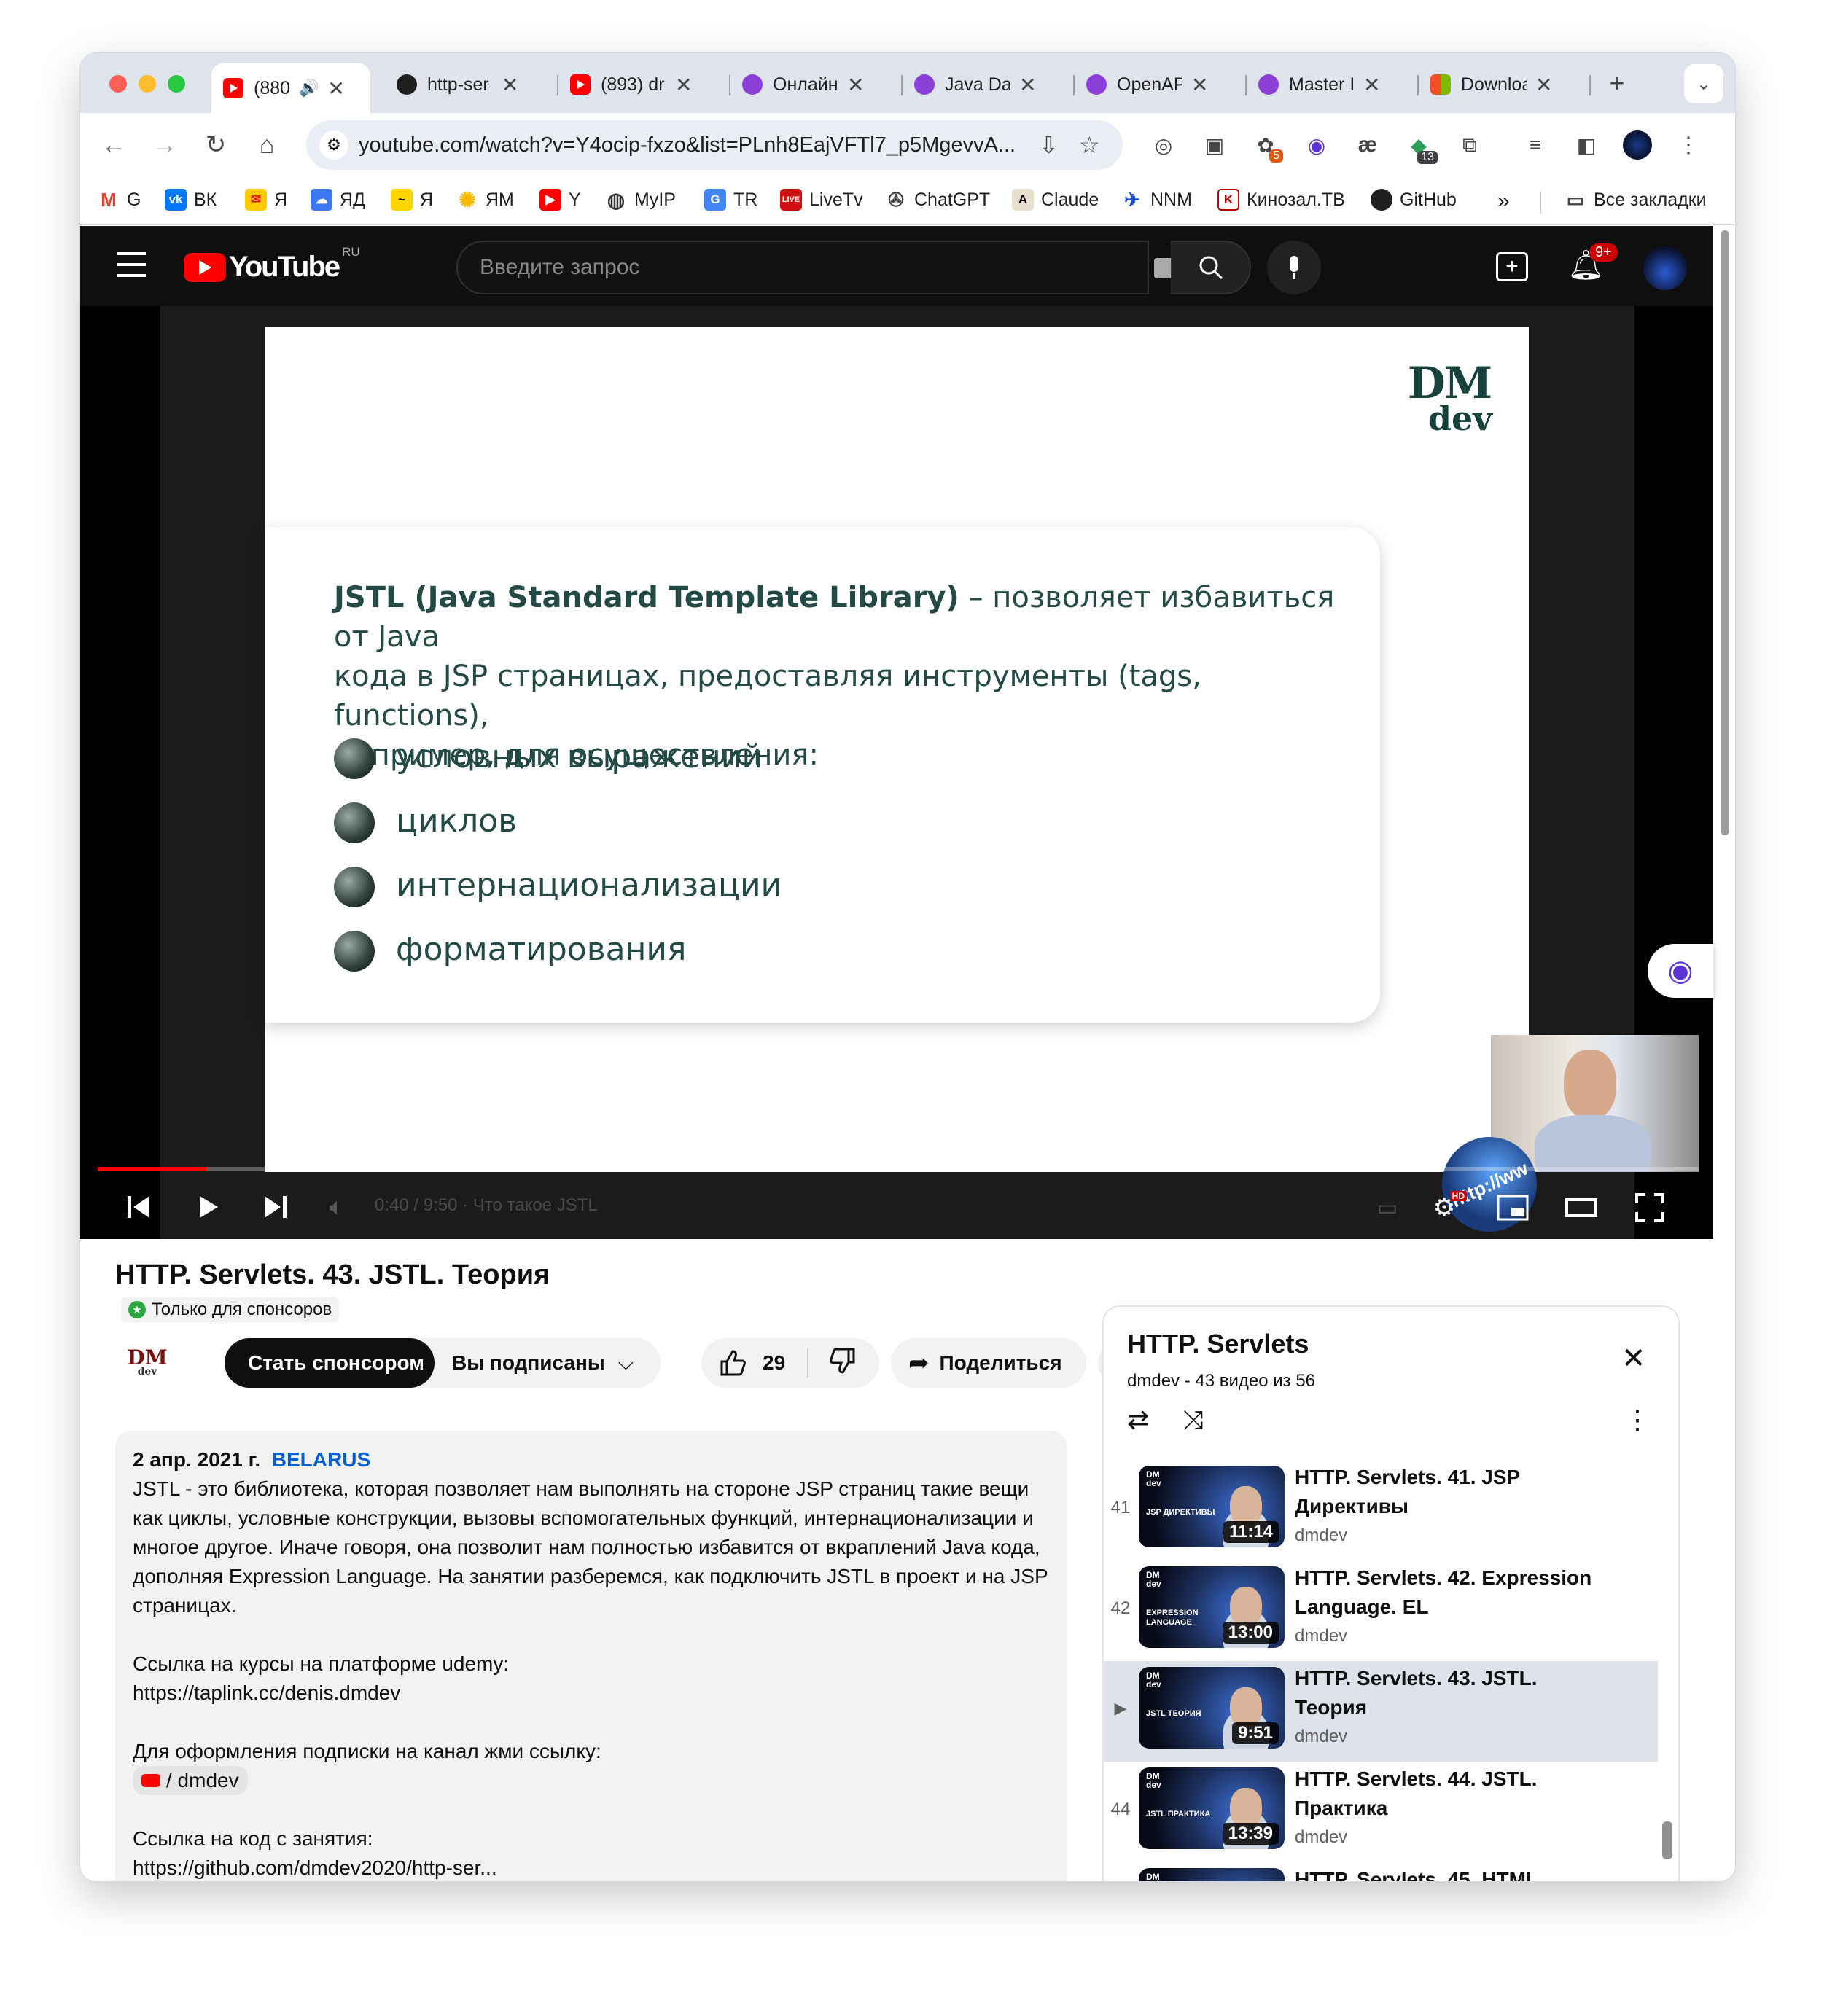 The height and width of the screenshot is (2016, 1843). What do you see at coordinates (842, 1363) in the screenshot?
I see `dislike-button` at bounding box center [842, 1363].